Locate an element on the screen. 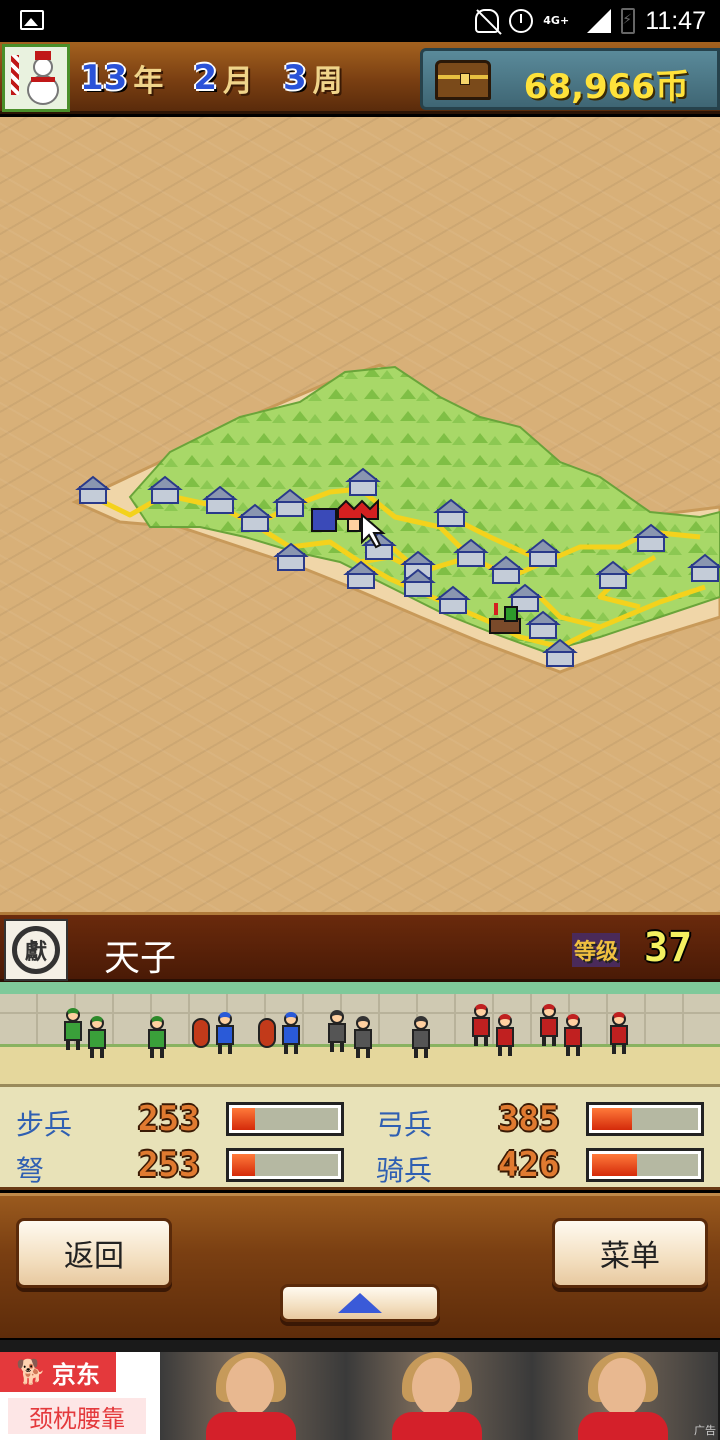  stat-crossbow: 弩 253 is located at coordinates (186, 1166).